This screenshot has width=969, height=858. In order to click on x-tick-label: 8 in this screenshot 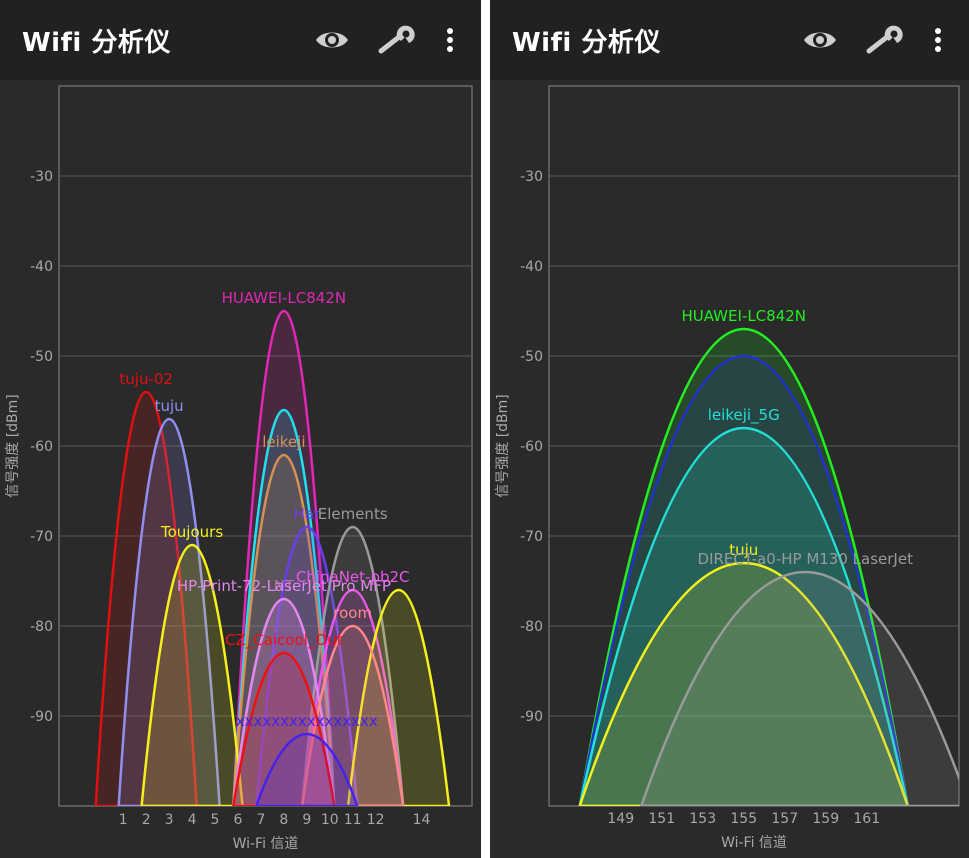, I will do `click(283, 820)`.